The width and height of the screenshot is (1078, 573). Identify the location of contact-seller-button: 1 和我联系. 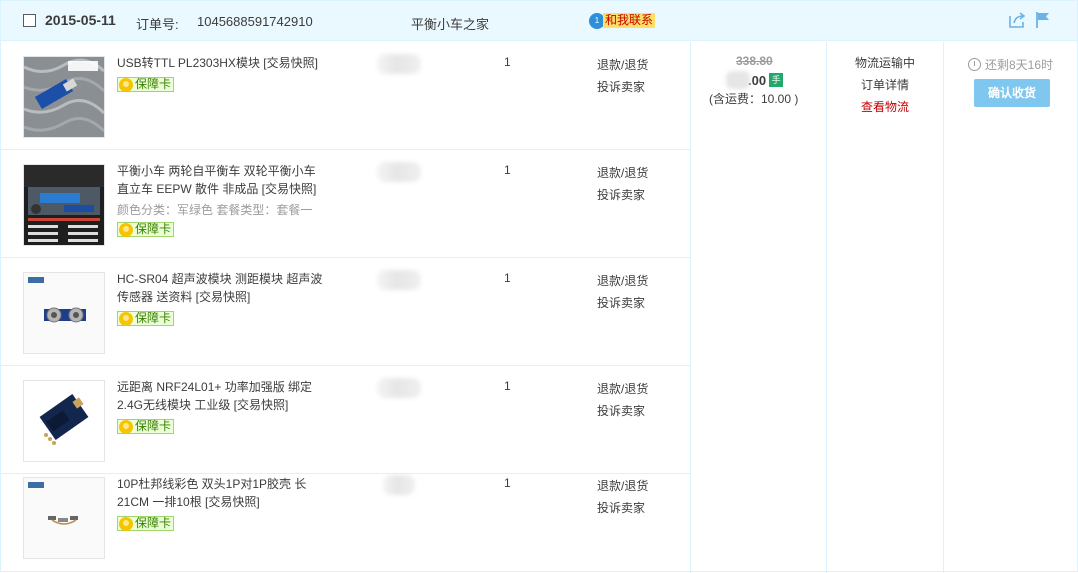
(622, 20).